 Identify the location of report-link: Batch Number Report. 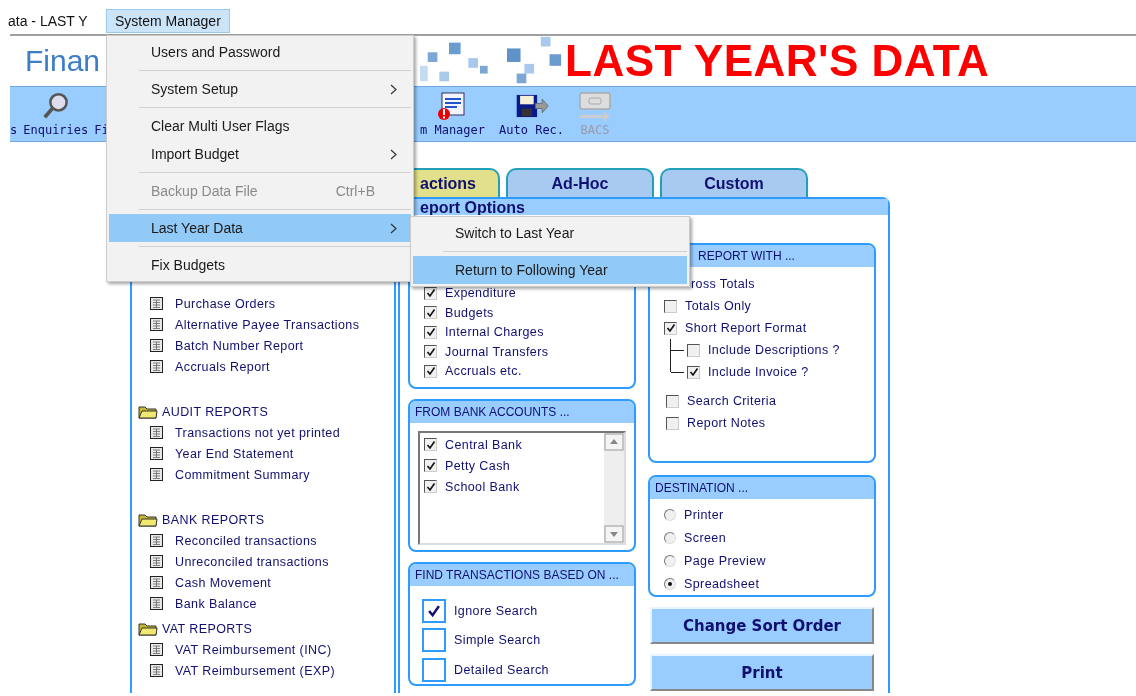
(239, 345).